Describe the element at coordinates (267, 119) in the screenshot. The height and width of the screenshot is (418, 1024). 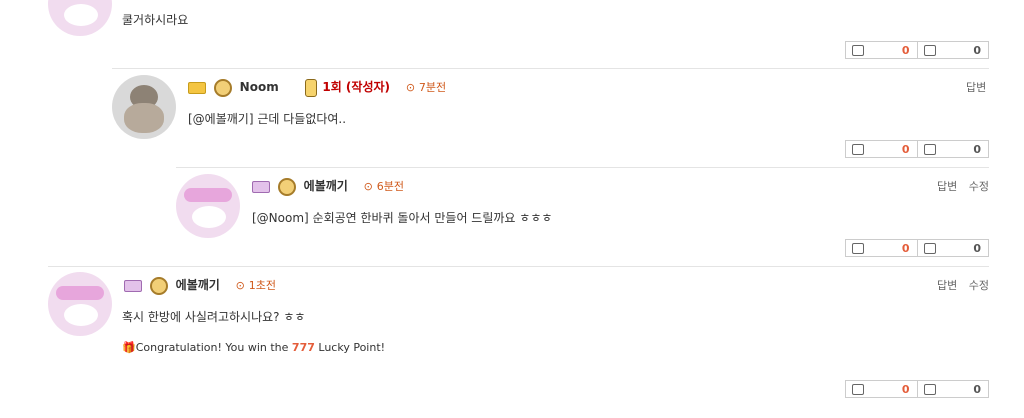
I see `comment-text: [@에볼깨기] 근데 다들없다여..` at that location.